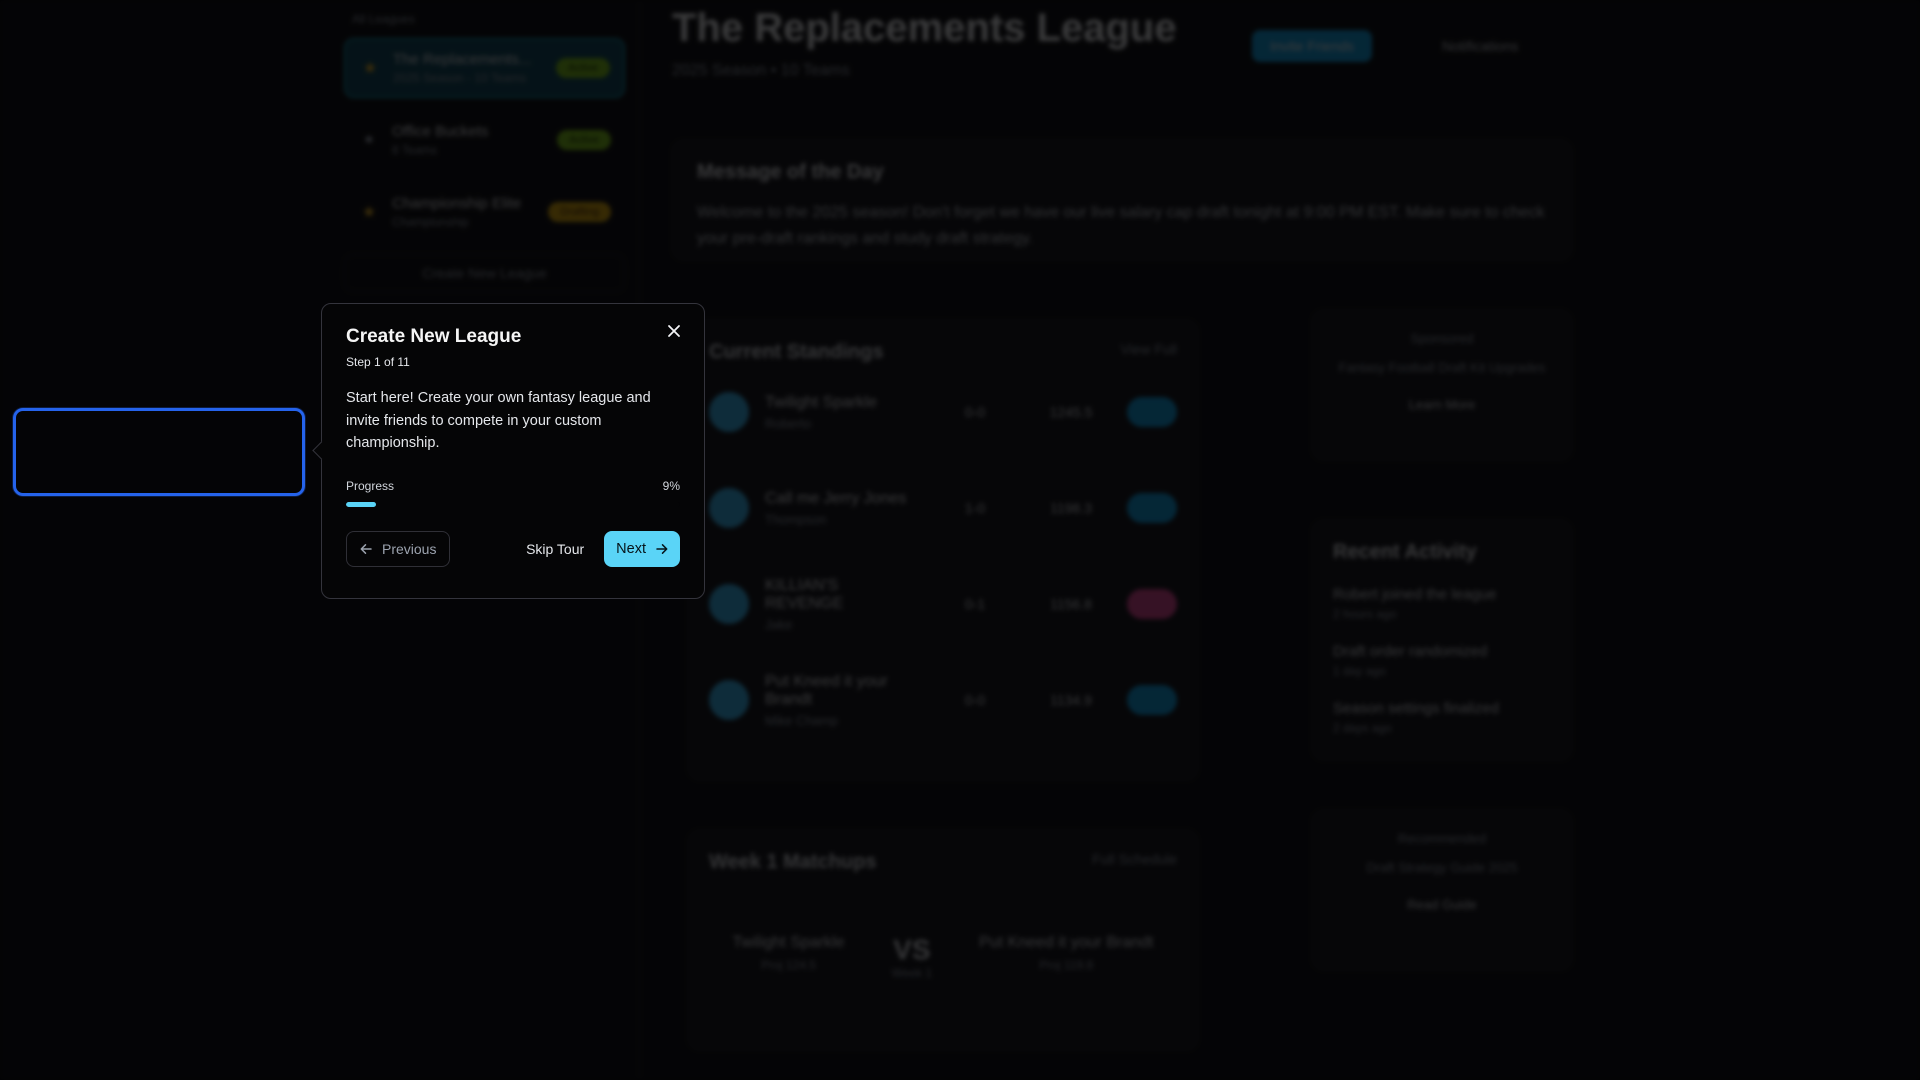  I want to click on sidebar-heading: All Leagues, so click(383, 19).